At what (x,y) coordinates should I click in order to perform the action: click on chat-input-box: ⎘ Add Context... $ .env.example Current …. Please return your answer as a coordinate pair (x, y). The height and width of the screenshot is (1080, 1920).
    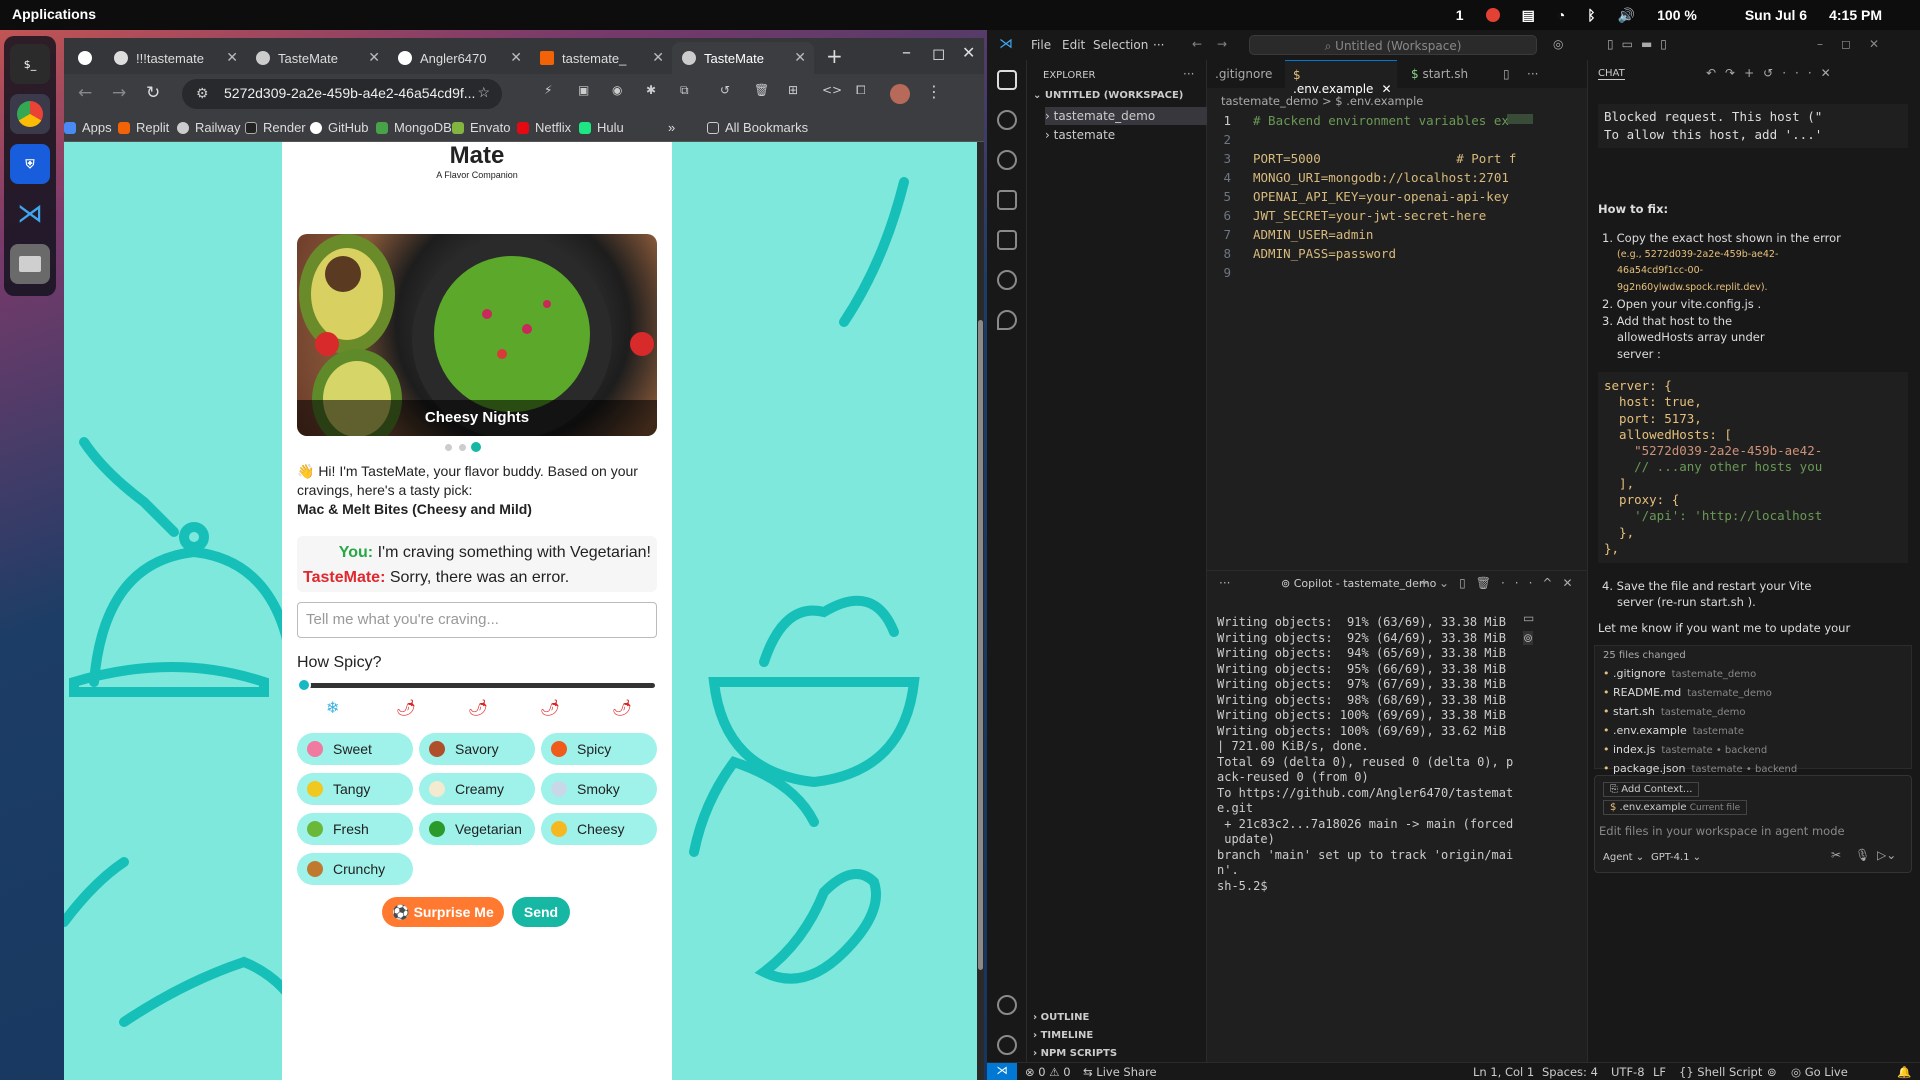
    Looking at the image, I should click on (1753, 824).